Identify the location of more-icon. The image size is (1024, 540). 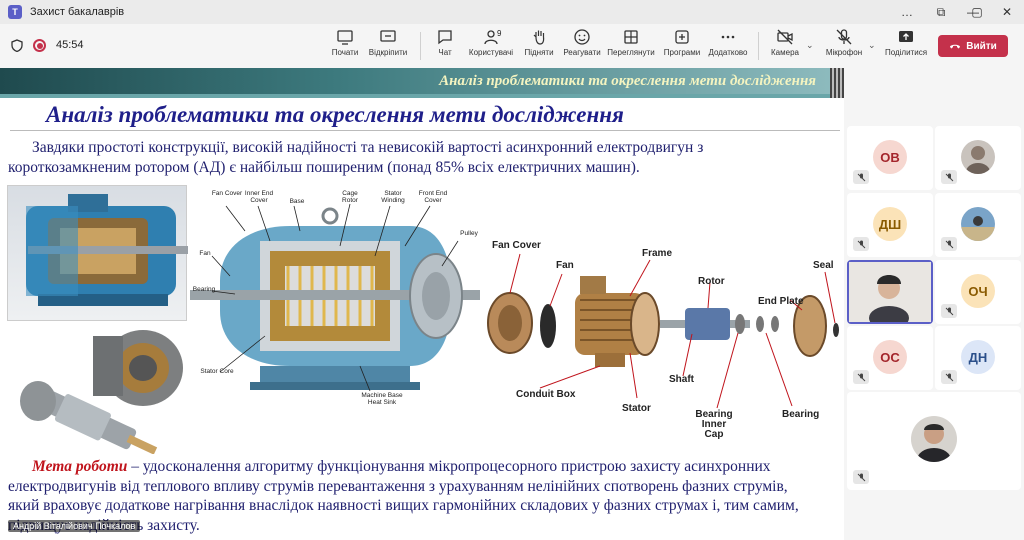
(728, 37).